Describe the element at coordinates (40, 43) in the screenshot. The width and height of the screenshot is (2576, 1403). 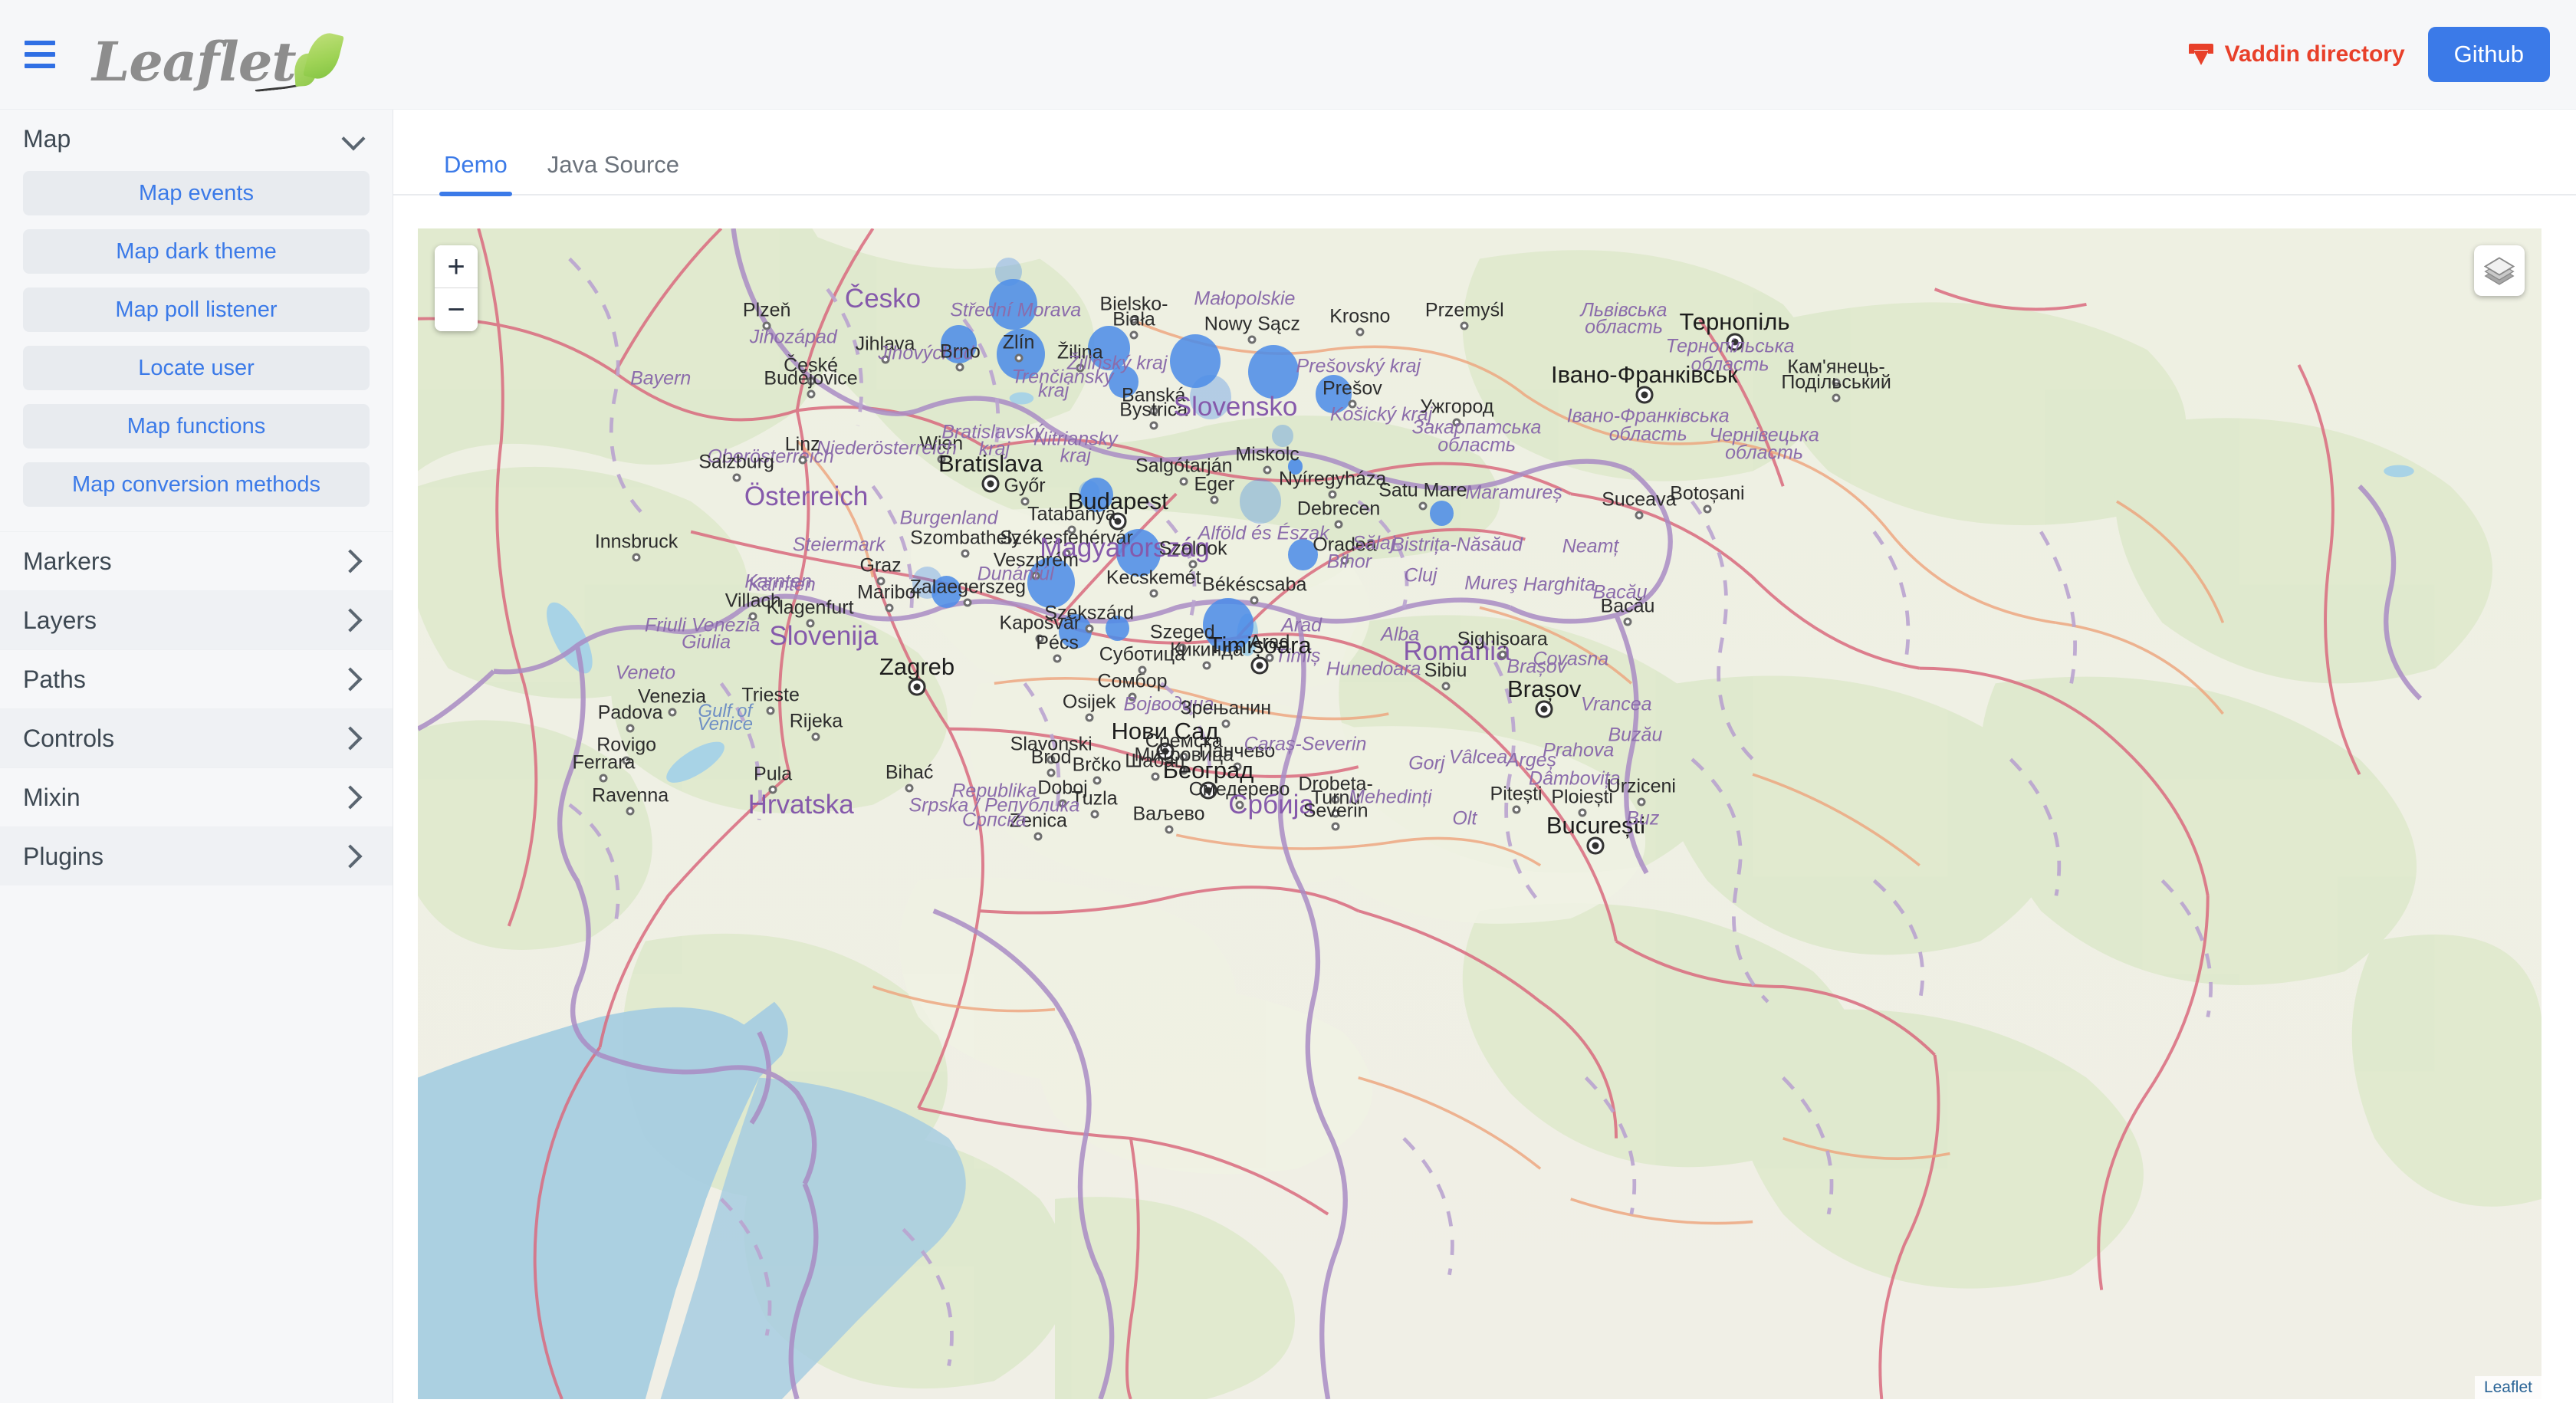
I see `hamburger-bar` at that location.